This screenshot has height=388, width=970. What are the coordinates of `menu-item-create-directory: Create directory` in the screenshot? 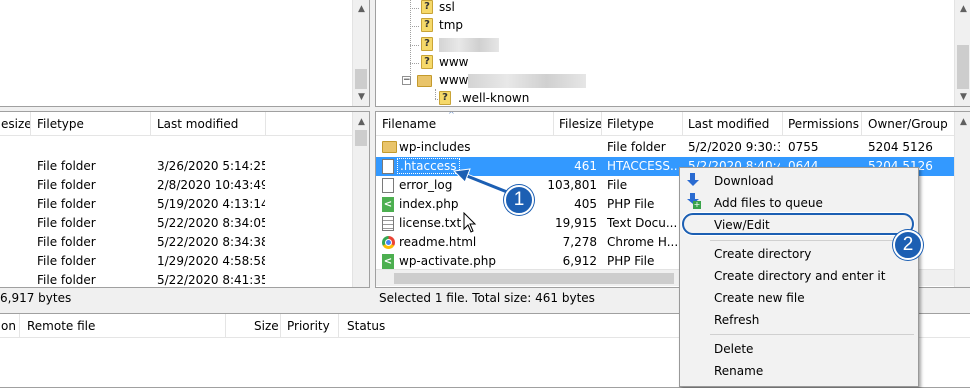 It's located at (762, 254).